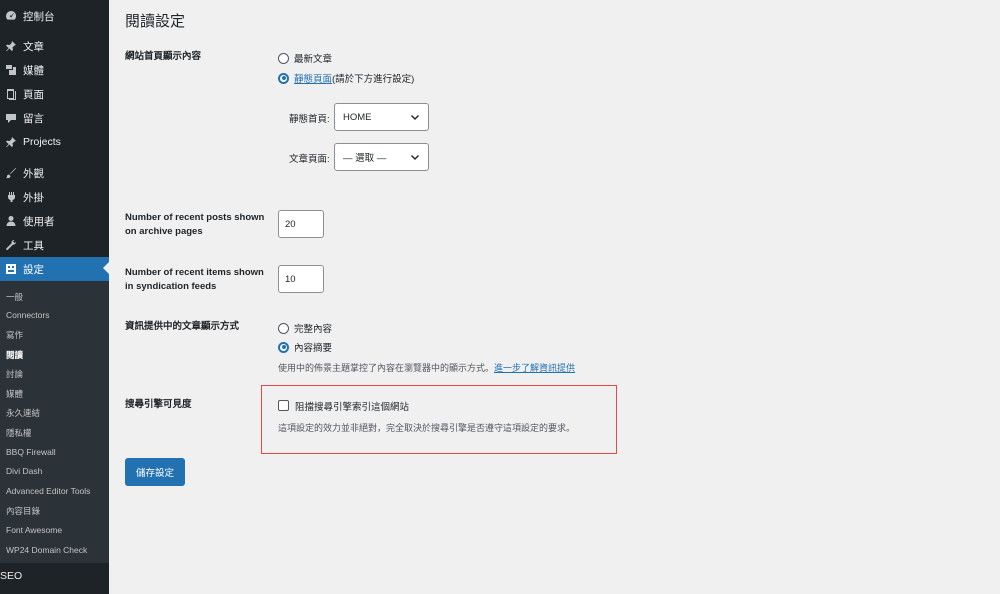  I want to click on feed-items-value: 10, so click(290, 279).